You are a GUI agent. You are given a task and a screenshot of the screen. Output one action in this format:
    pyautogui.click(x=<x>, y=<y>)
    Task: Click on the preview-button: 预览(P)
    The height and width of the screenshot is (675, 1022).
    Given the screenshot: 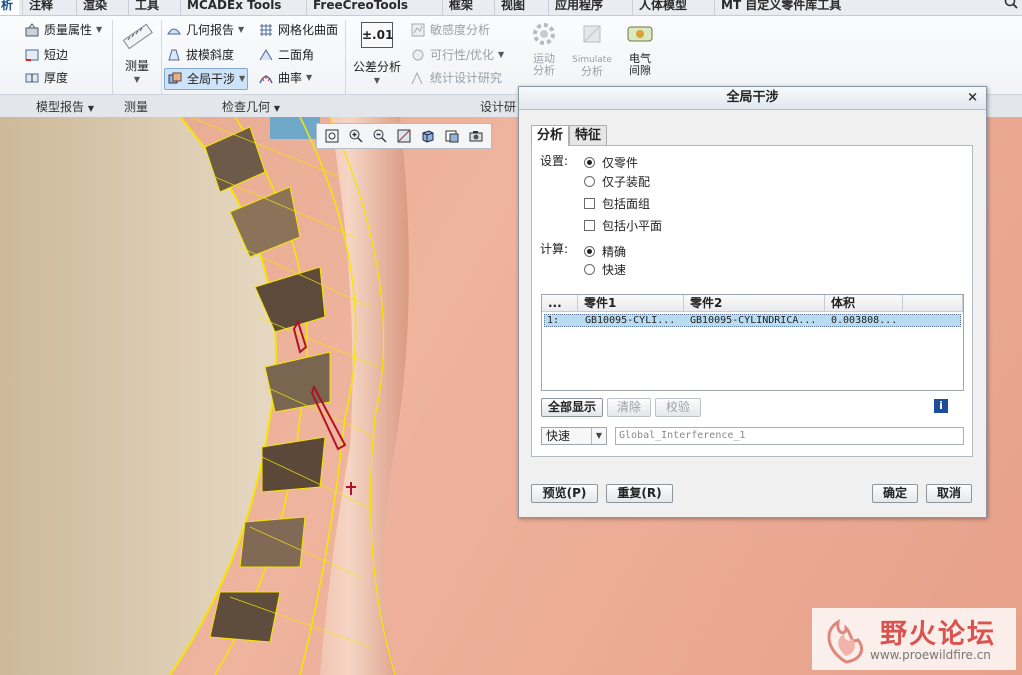 What is the action you would take?
    pyautogui.click(x=564, y=493)
    